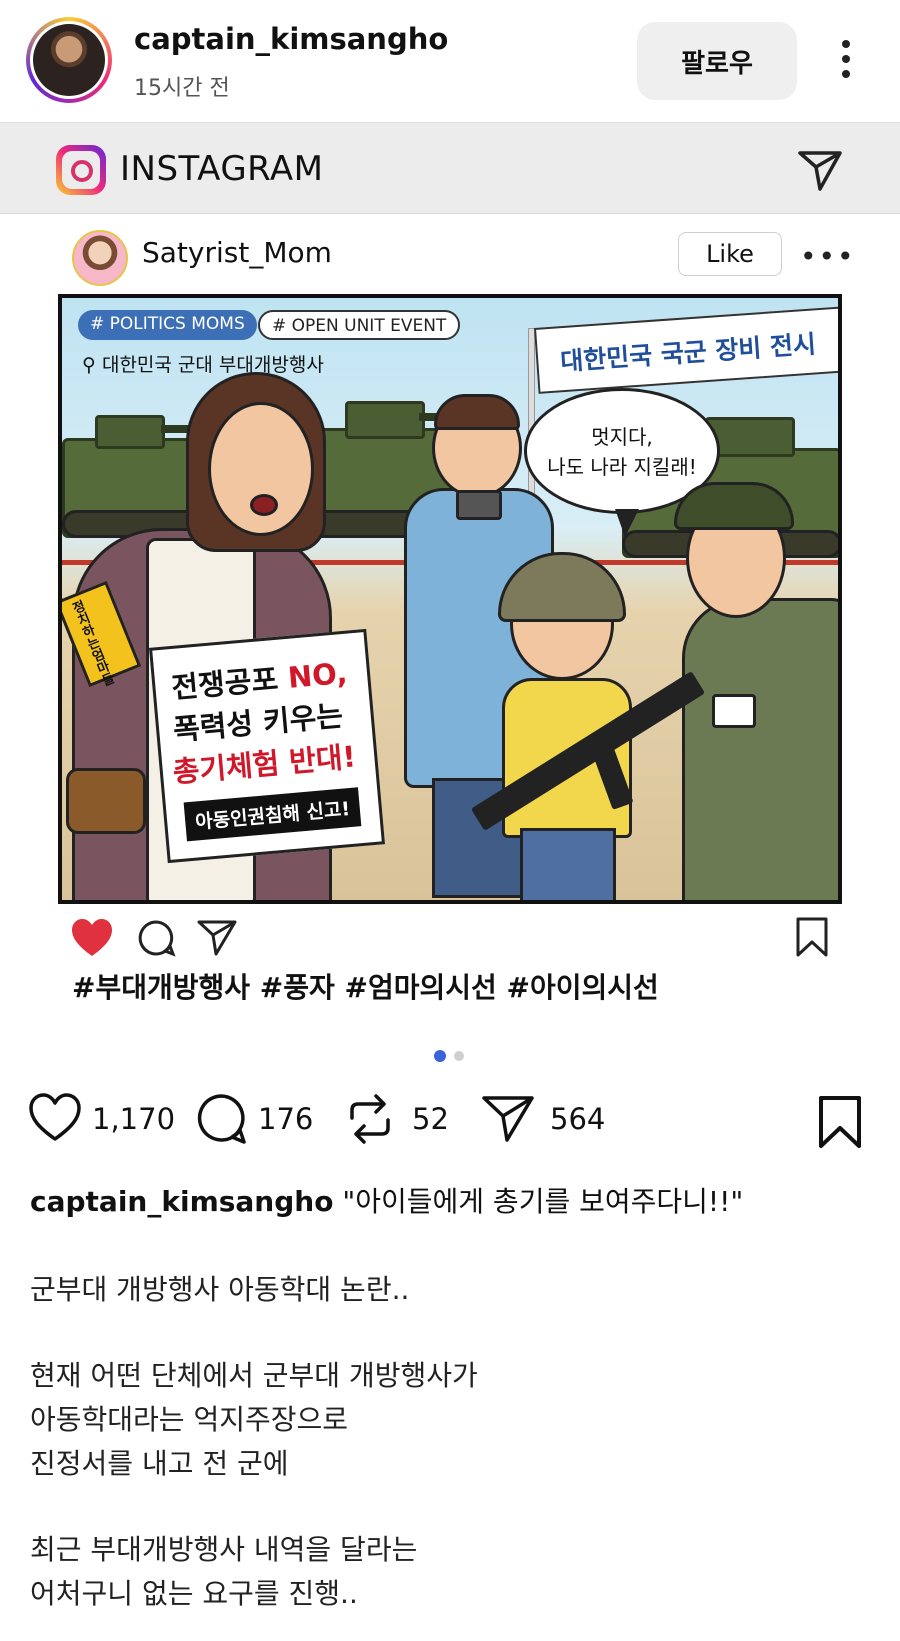 Image resolution: width=900 pixels, height=1641 pixels. What do you see at coordinates (828, 256) in the screenshot?
I see `embedded-more-icon: •••` at bounding box center [828, 256].